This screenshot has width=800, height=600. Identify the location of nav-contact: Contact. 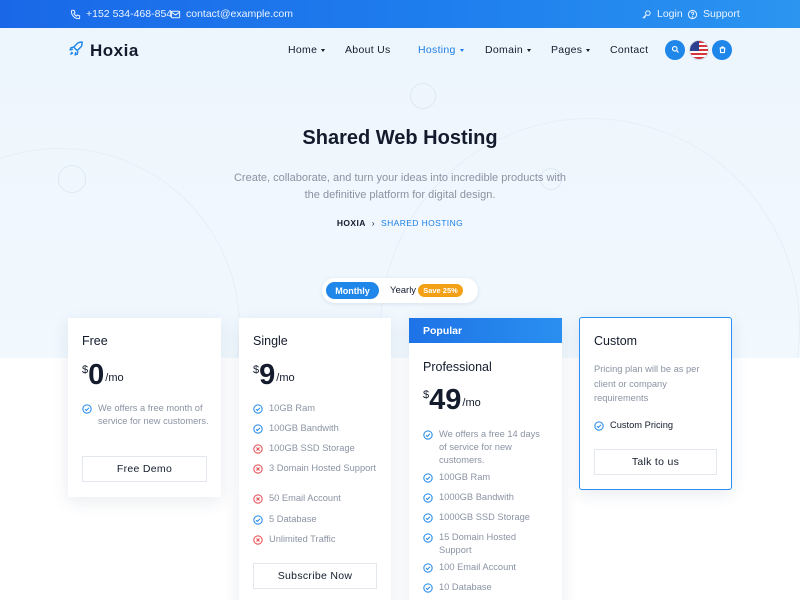
(629, 50).